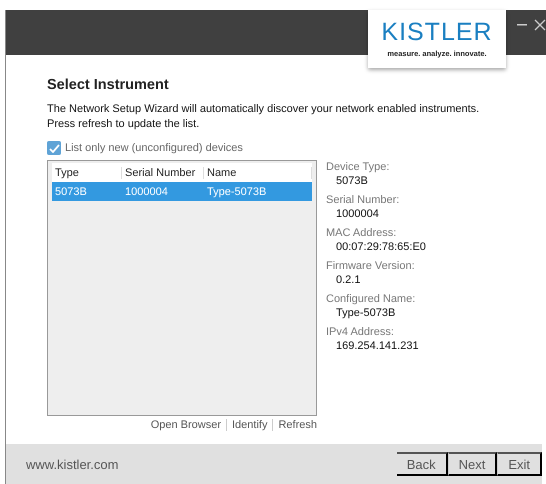 The image size is (546, 484). I want to click on minimize-icon, so click(522, 25).